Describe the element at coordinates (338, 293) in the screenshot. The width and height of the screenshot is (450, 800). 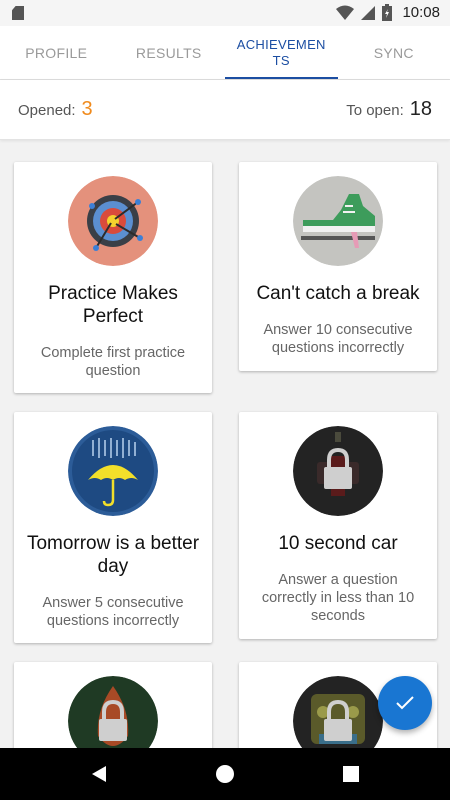
I see `achievement-title: Can't catch a break` at that location.